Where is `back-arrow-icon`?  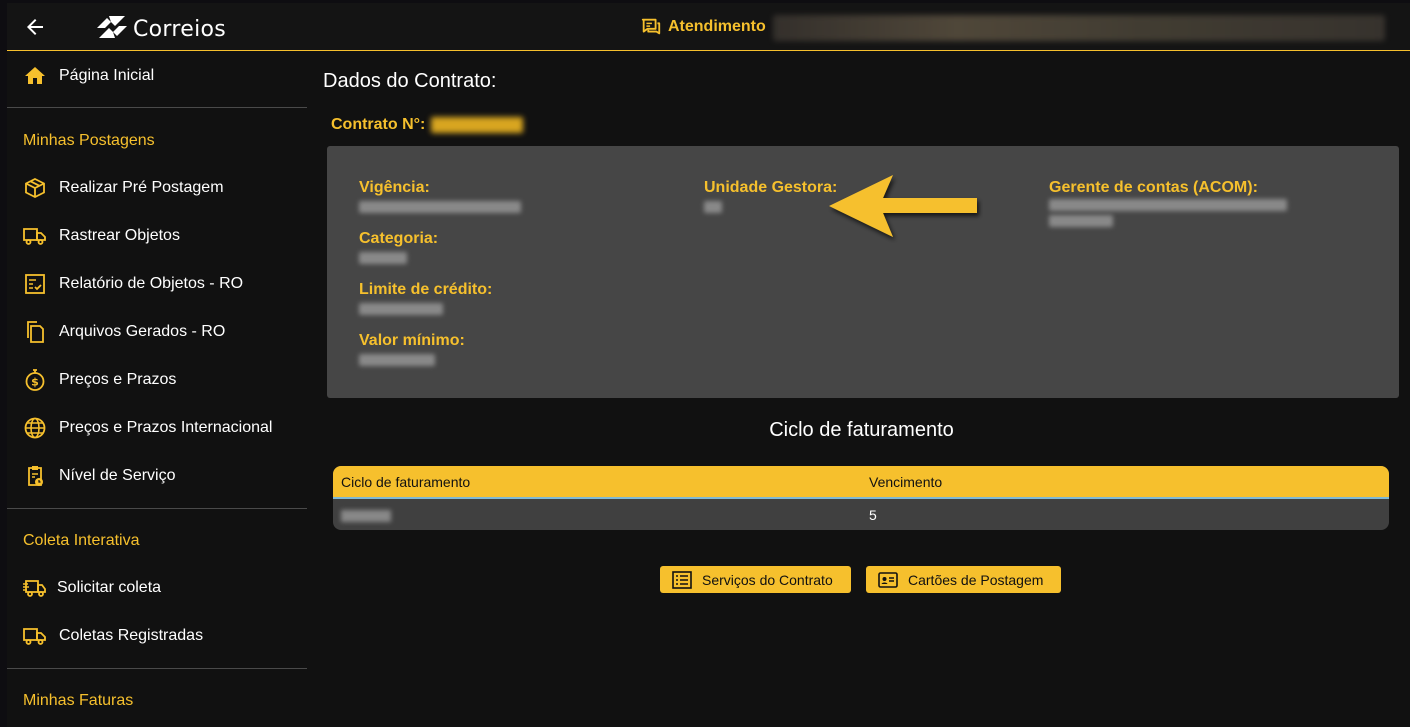 back-arrow-icon is located at coordinates (35, 27).